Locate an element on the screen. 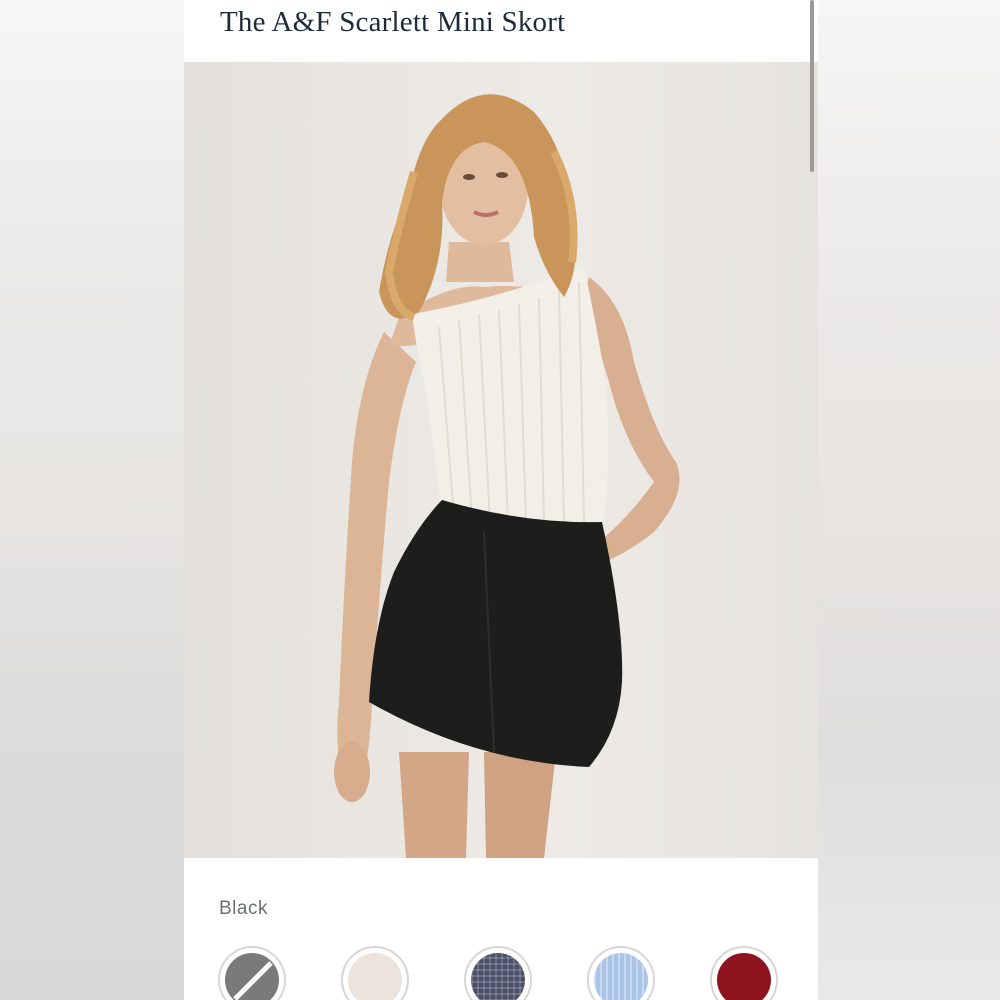 Image resolution: width=1000 pixels, height=1000 pixels. swatch-cream is located at coordinates (375, 973).